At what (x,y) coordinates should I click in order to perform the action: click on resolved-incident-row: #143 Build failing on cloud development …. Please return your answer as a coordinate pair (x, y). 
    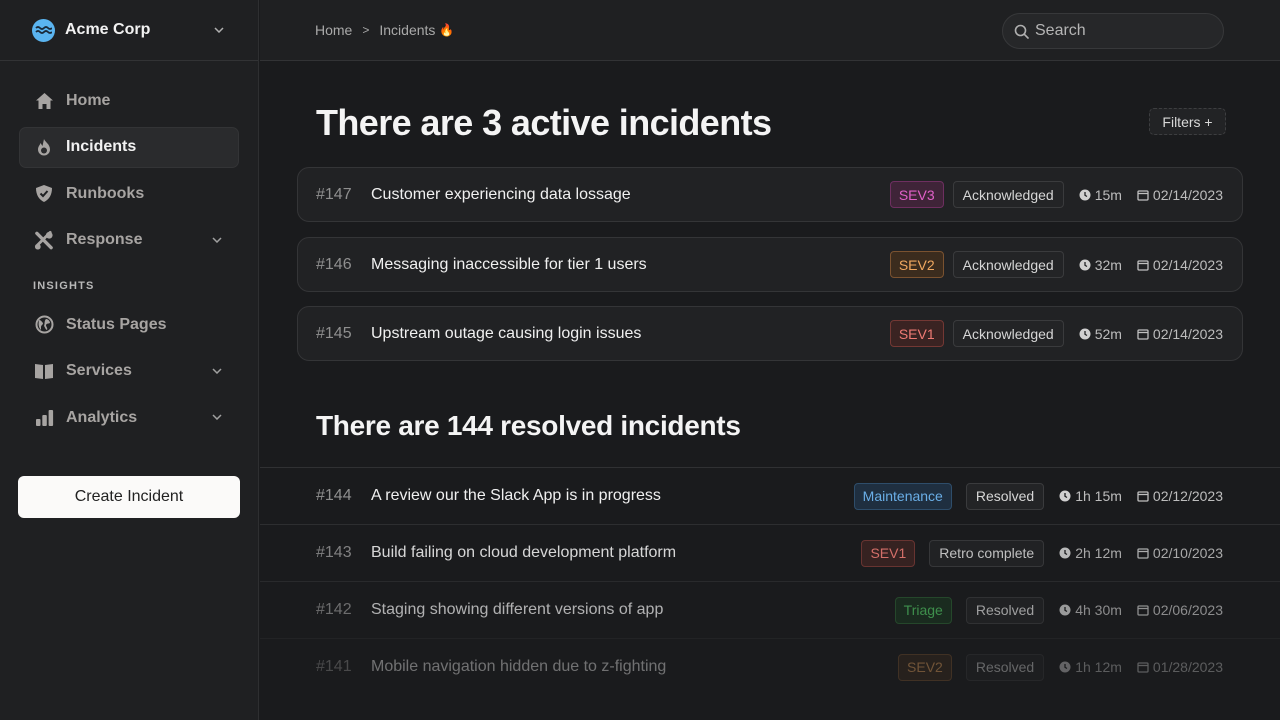
    Looking at the image, I should click on (770, 552).